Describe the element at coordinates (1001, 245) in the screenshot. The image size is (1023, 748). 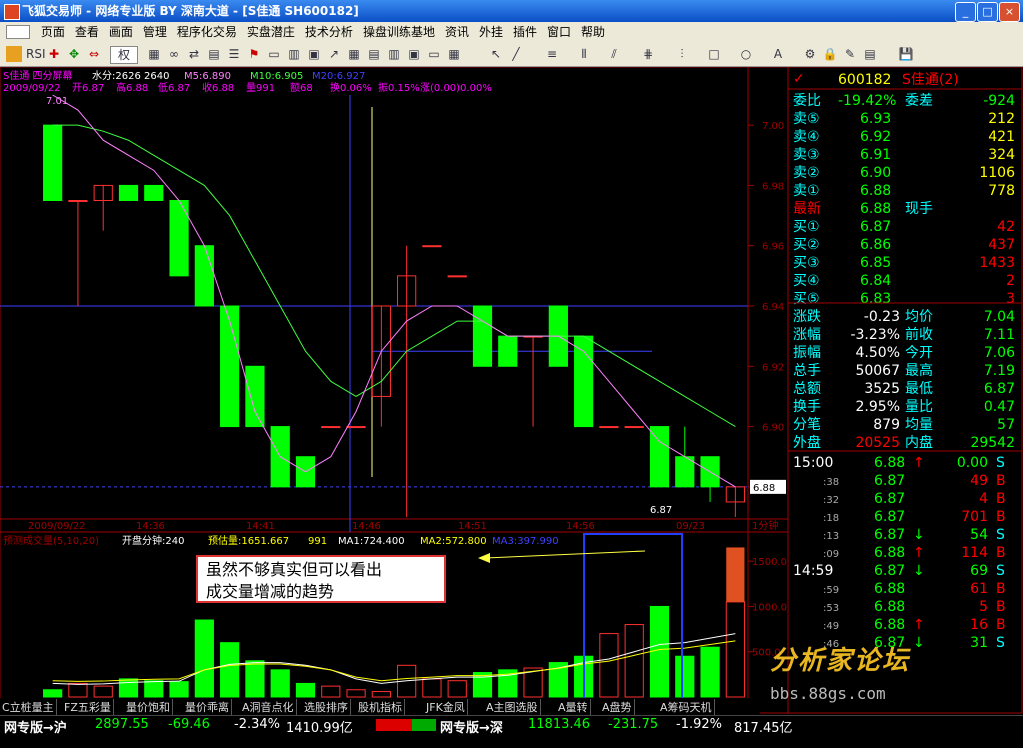
I see `bid-volume: 437` at that location.